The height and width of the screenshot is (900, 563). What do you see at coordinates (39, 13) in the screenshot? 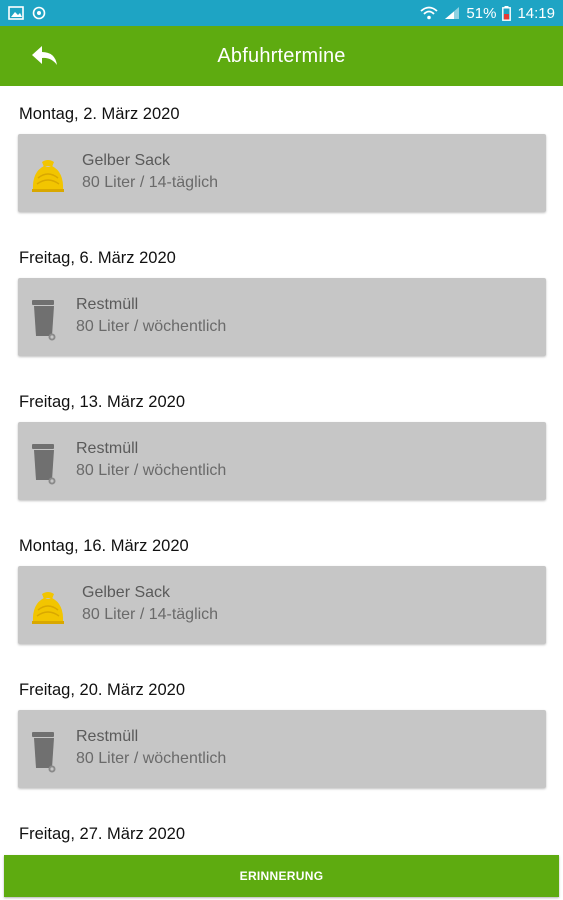
I see `vpn-icon` at bounding box center [39, 13].